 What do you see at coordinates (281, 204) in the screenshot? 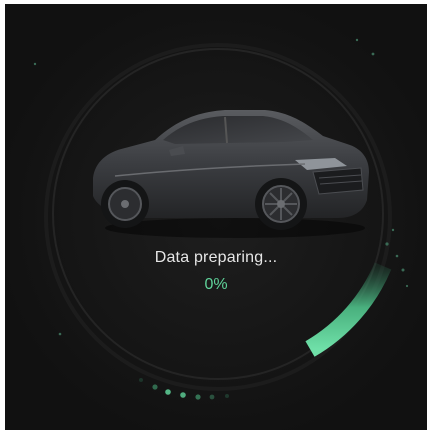
I see `front-wheel` at bounding box center [281, 204].